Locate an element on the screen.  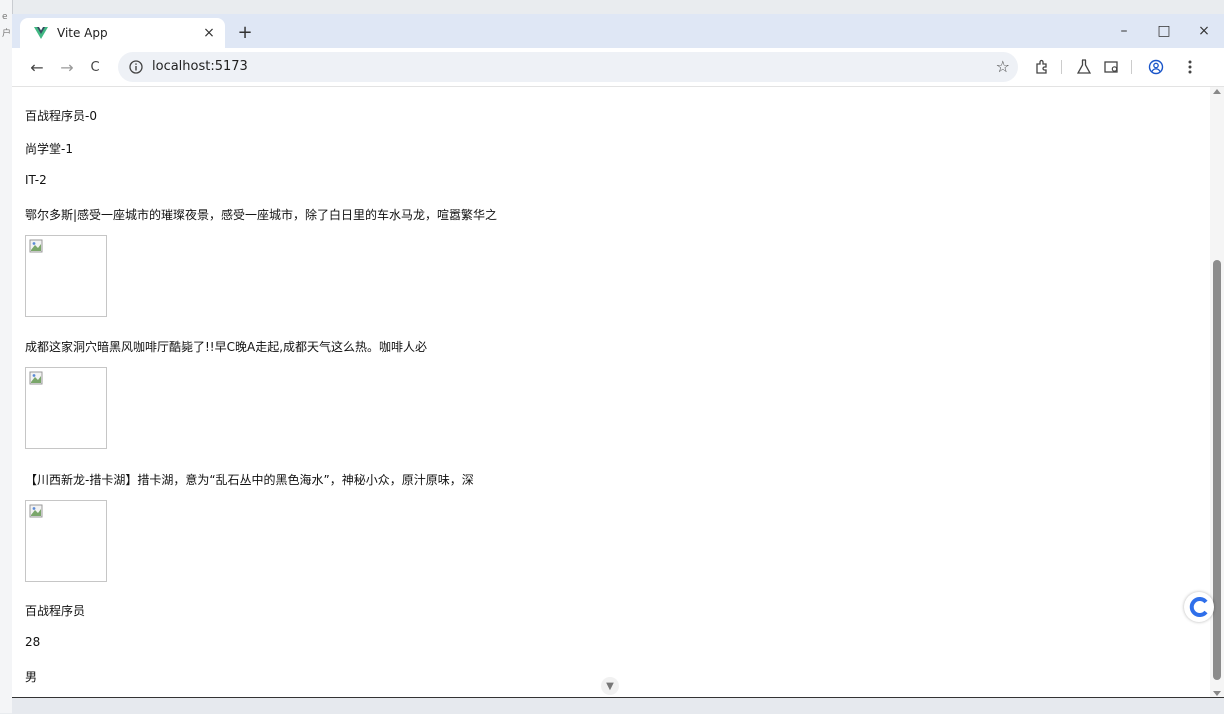
post-title: 【川西新龙-措卡湖】措卡湖，意为“乱石丛中的黑色海水”，神秘小众，原汁原味，深 is located at coordinates (249, 480).